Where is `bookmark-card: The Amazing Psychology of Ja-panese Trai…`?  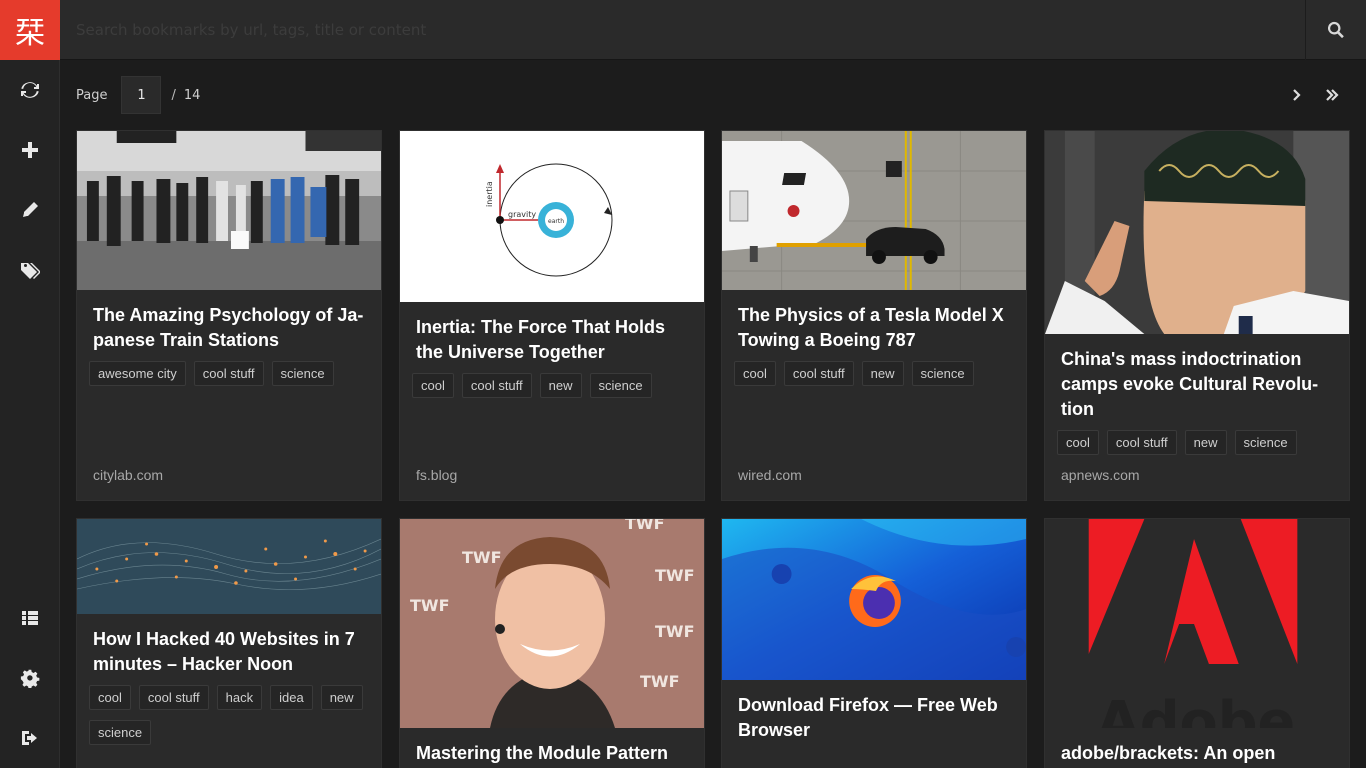
bookmark-card: The Amazing Psychology of Ja-panese Trai… is located at coordinates (229, 315).